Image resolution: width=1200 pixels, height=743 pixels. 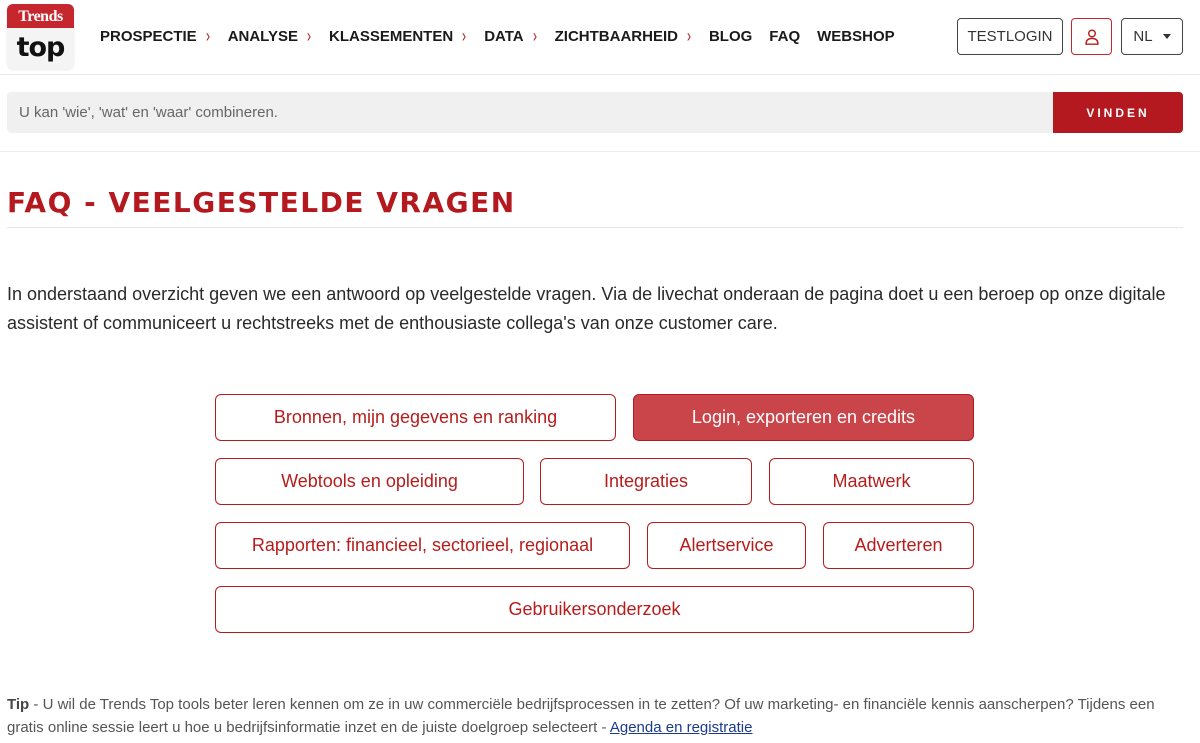 I want to click on category-button-login: Login, exporteren en credits, so click(x=803, y=417).